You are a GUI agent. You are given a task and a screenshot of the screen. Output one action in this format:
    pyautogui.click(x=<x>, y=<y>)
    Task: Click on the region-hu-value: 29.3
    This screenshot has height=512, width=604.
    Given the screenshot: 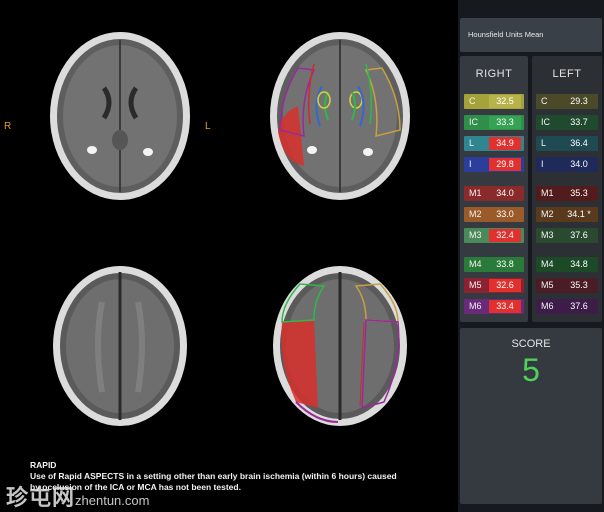 What is the action you would take?
    pyautogui.click(x=579, y=101)
    